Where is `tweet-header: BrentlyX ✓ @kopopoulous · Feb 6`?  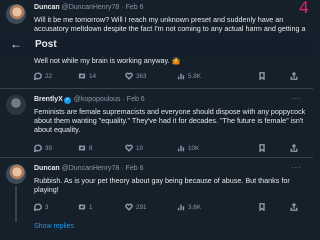 tweet-header: BrentlyX ✓ @kopopoulous · Feb 6 is located at coordinates (89, 100).